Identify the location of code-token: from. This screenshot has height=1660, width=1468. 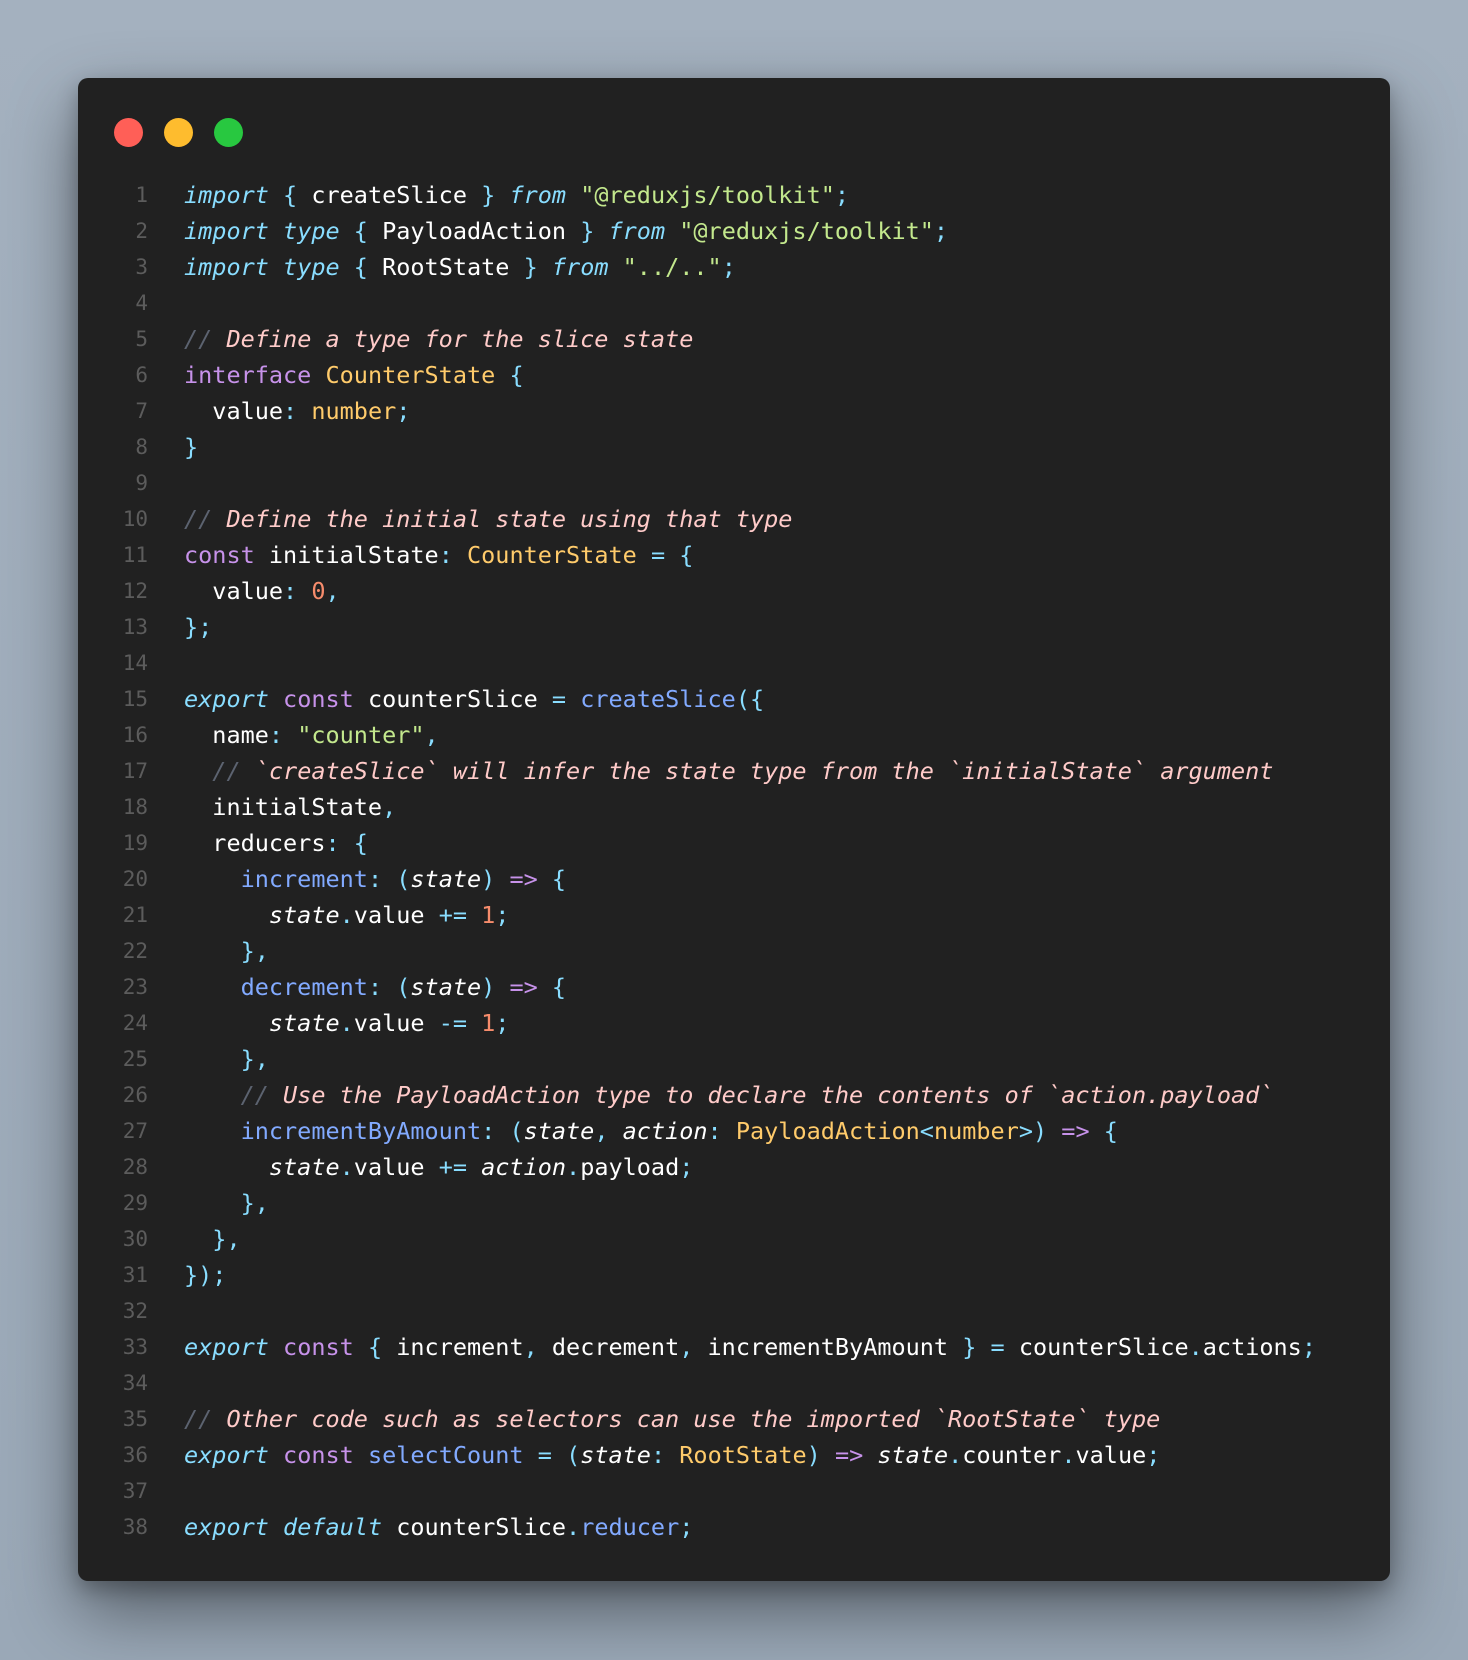
(637, 231).